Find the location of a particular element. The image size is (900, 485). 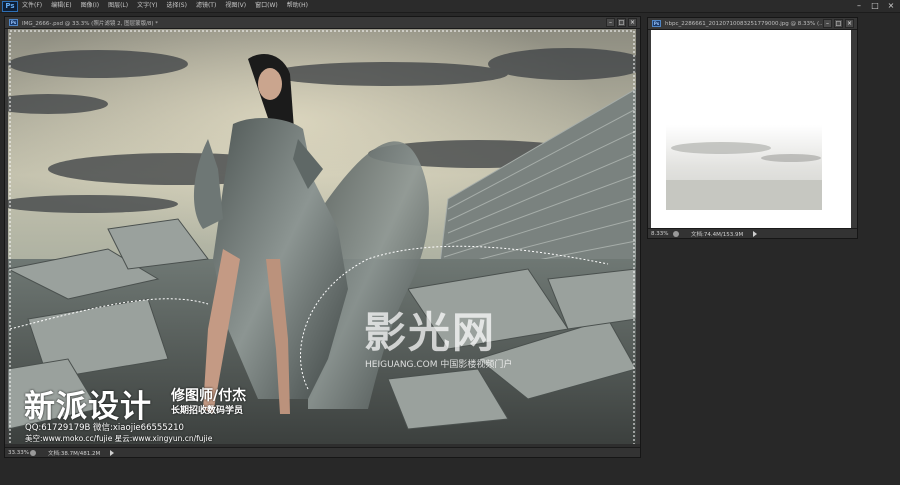

site-logo: 影光网 is located at coordinates (430, 332).